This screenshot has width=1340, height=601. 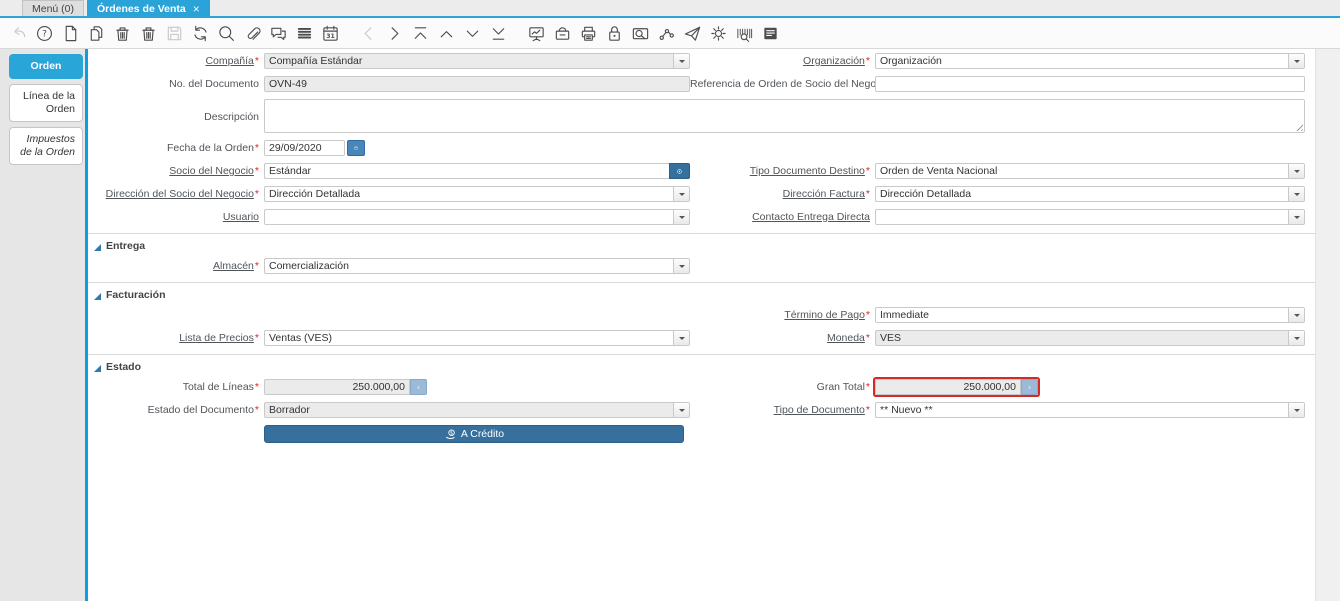 I want to click on referencia-orden-socio-input, so click(x=1090, y=84).